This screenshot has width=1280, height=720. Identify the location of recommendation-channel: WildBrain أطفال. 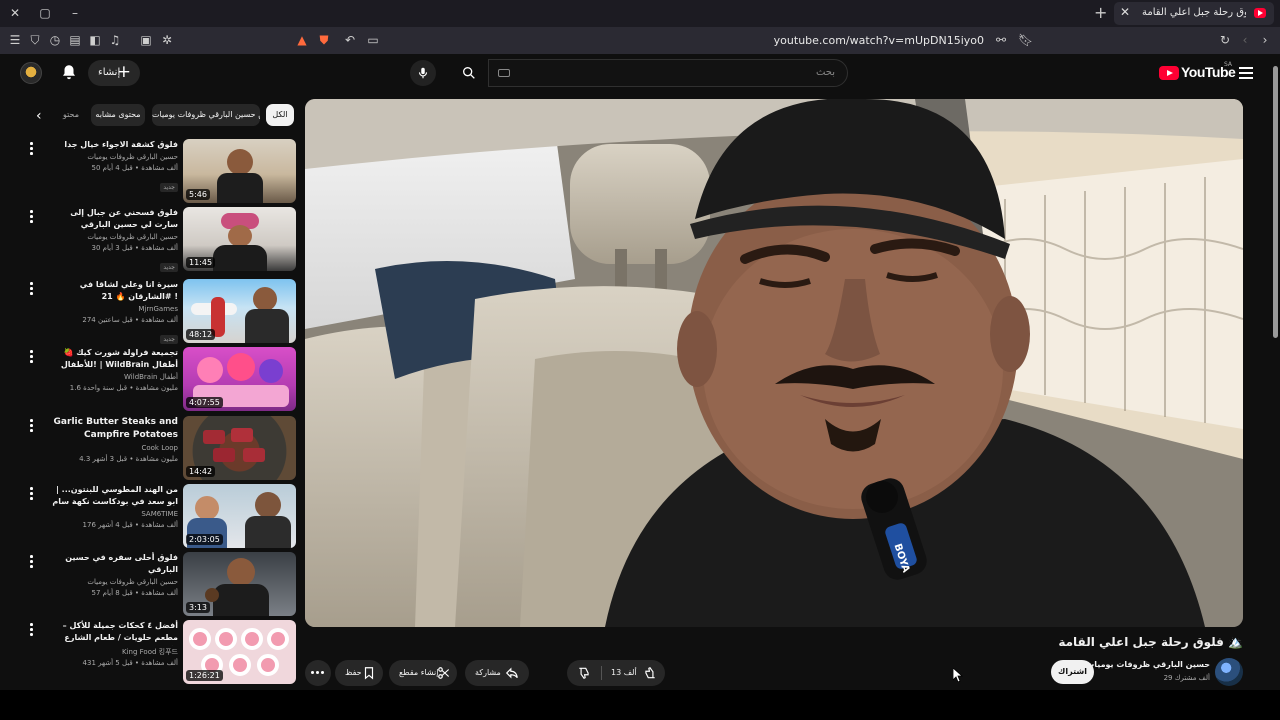
(113, 377).